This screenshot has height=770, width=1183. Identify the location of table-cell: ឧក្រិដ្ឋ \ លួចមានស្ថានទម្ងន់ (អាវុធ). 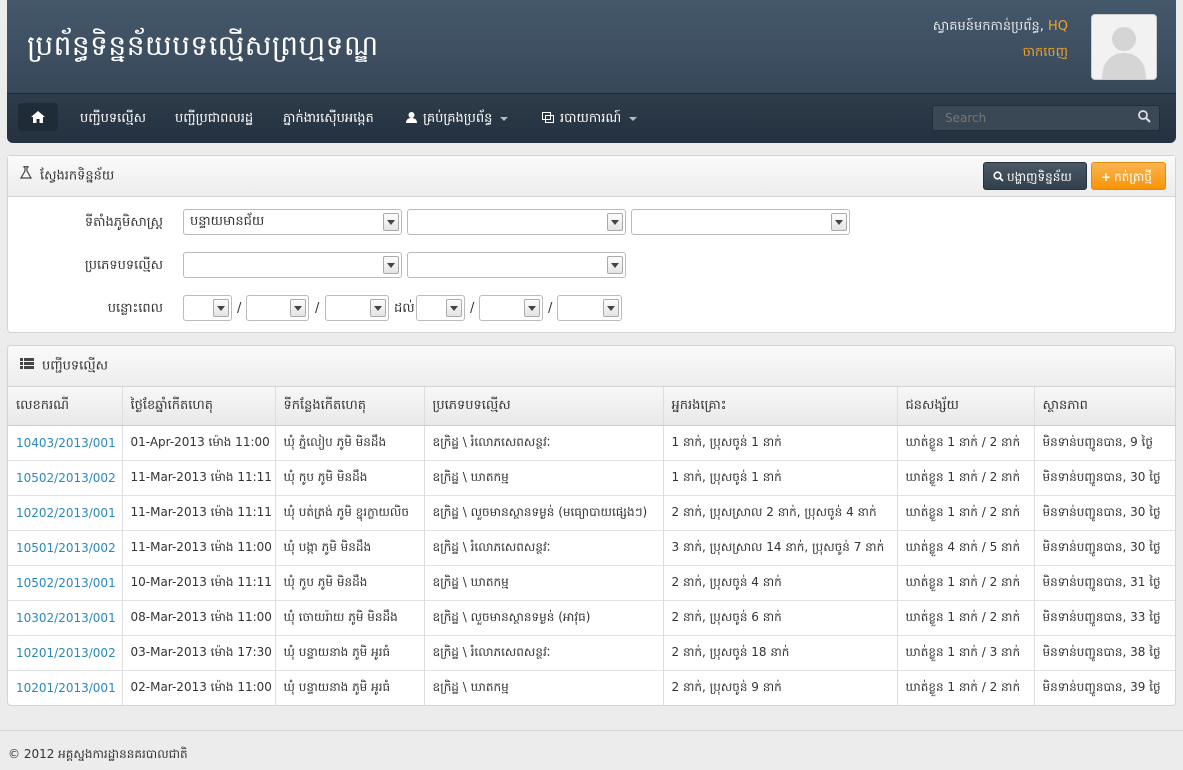
(544, 618).